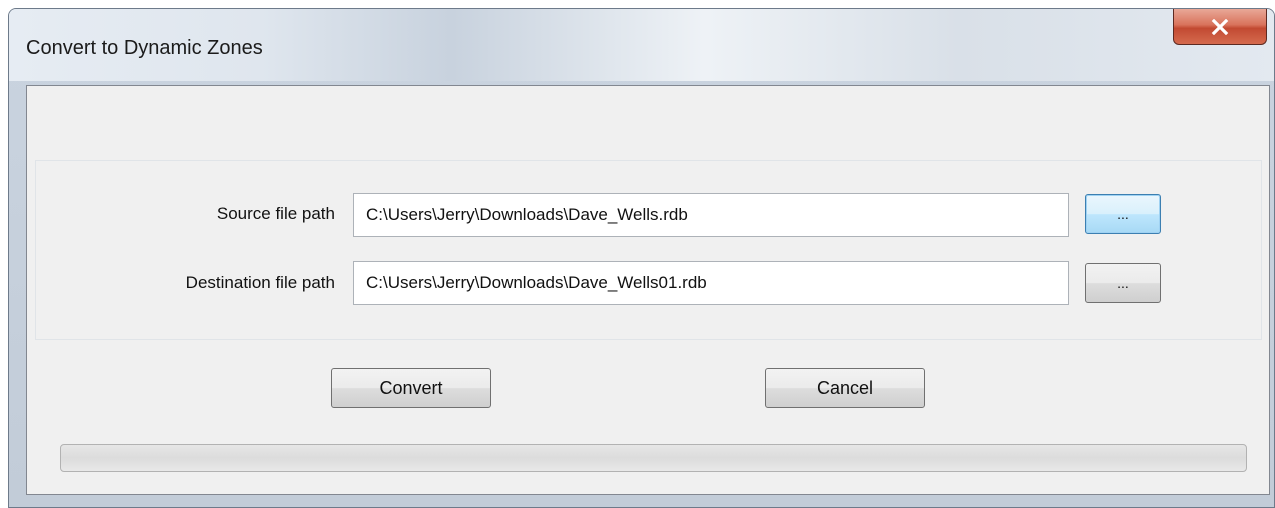  I want to click on source-file-label: Source file path, so click(275, 213).